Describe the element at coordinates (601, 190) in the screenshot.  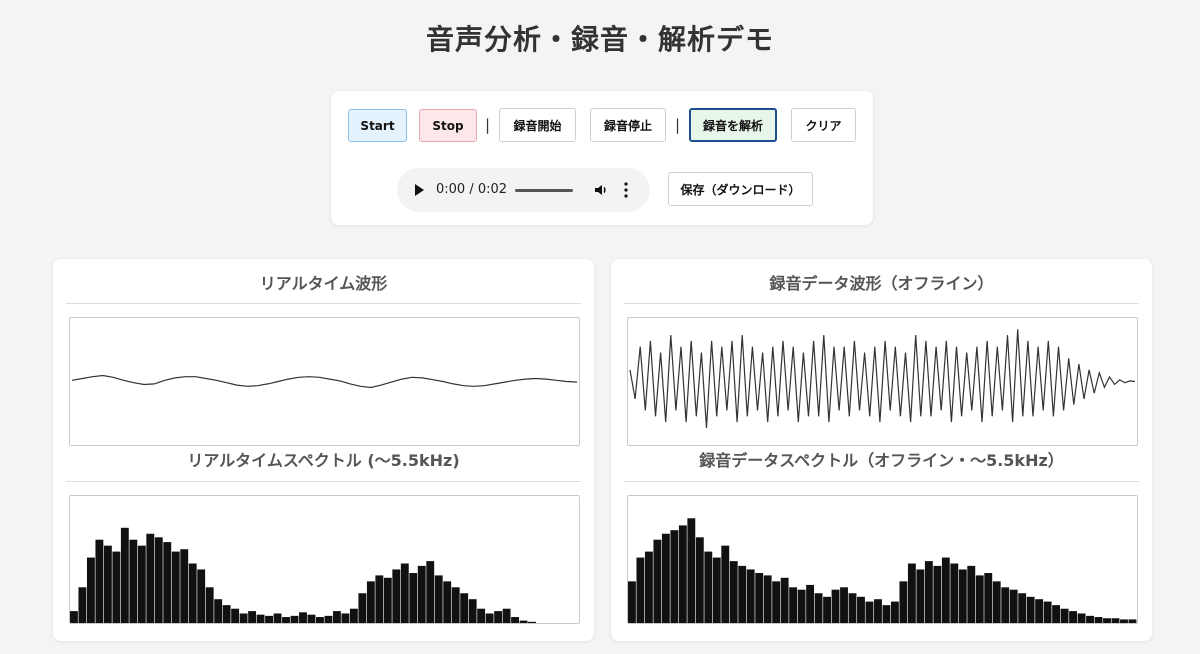
I see `volume-icon` at that location.